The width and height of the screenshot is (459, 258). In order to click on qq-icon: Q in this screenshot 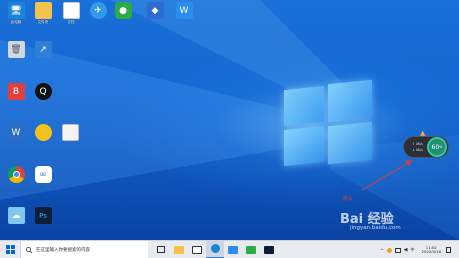, I will do `click(43, 91)`.